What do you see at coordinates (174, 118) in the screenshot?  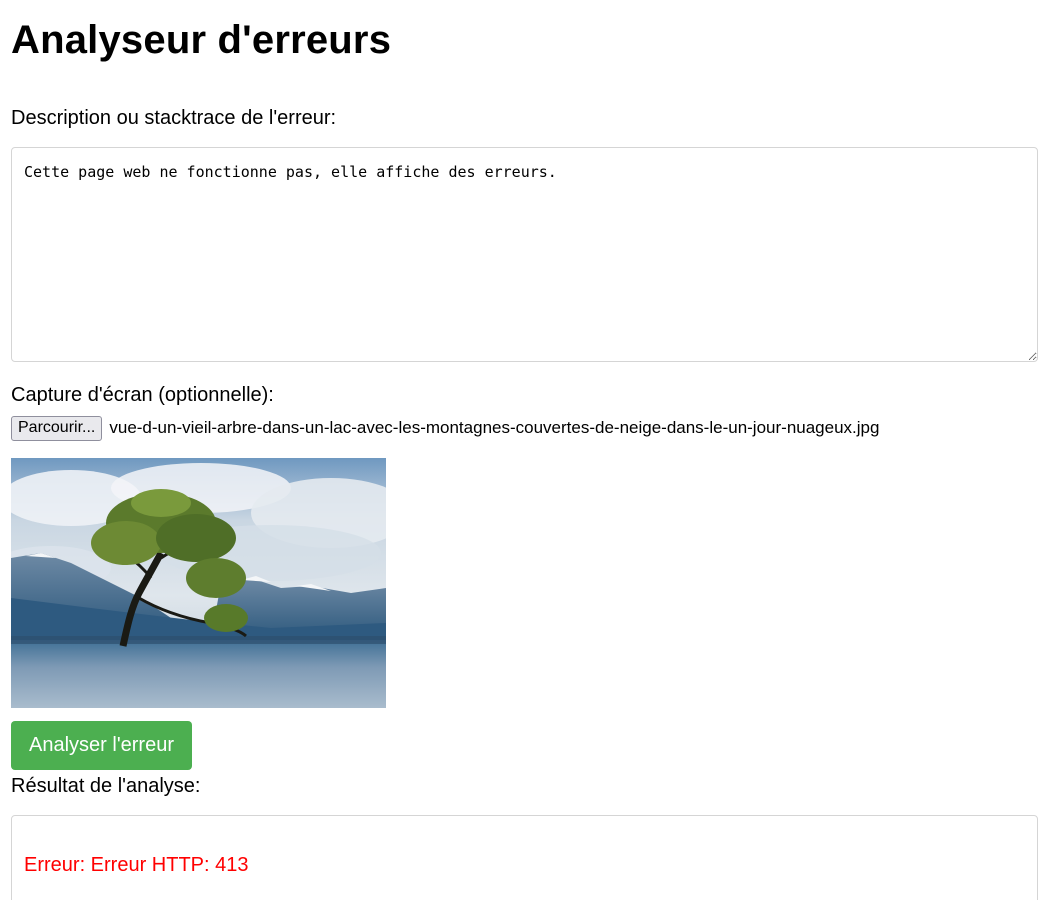 I see `description-label: Description ou stacktrace de l'erreur:` at bounding box center [174, 118].